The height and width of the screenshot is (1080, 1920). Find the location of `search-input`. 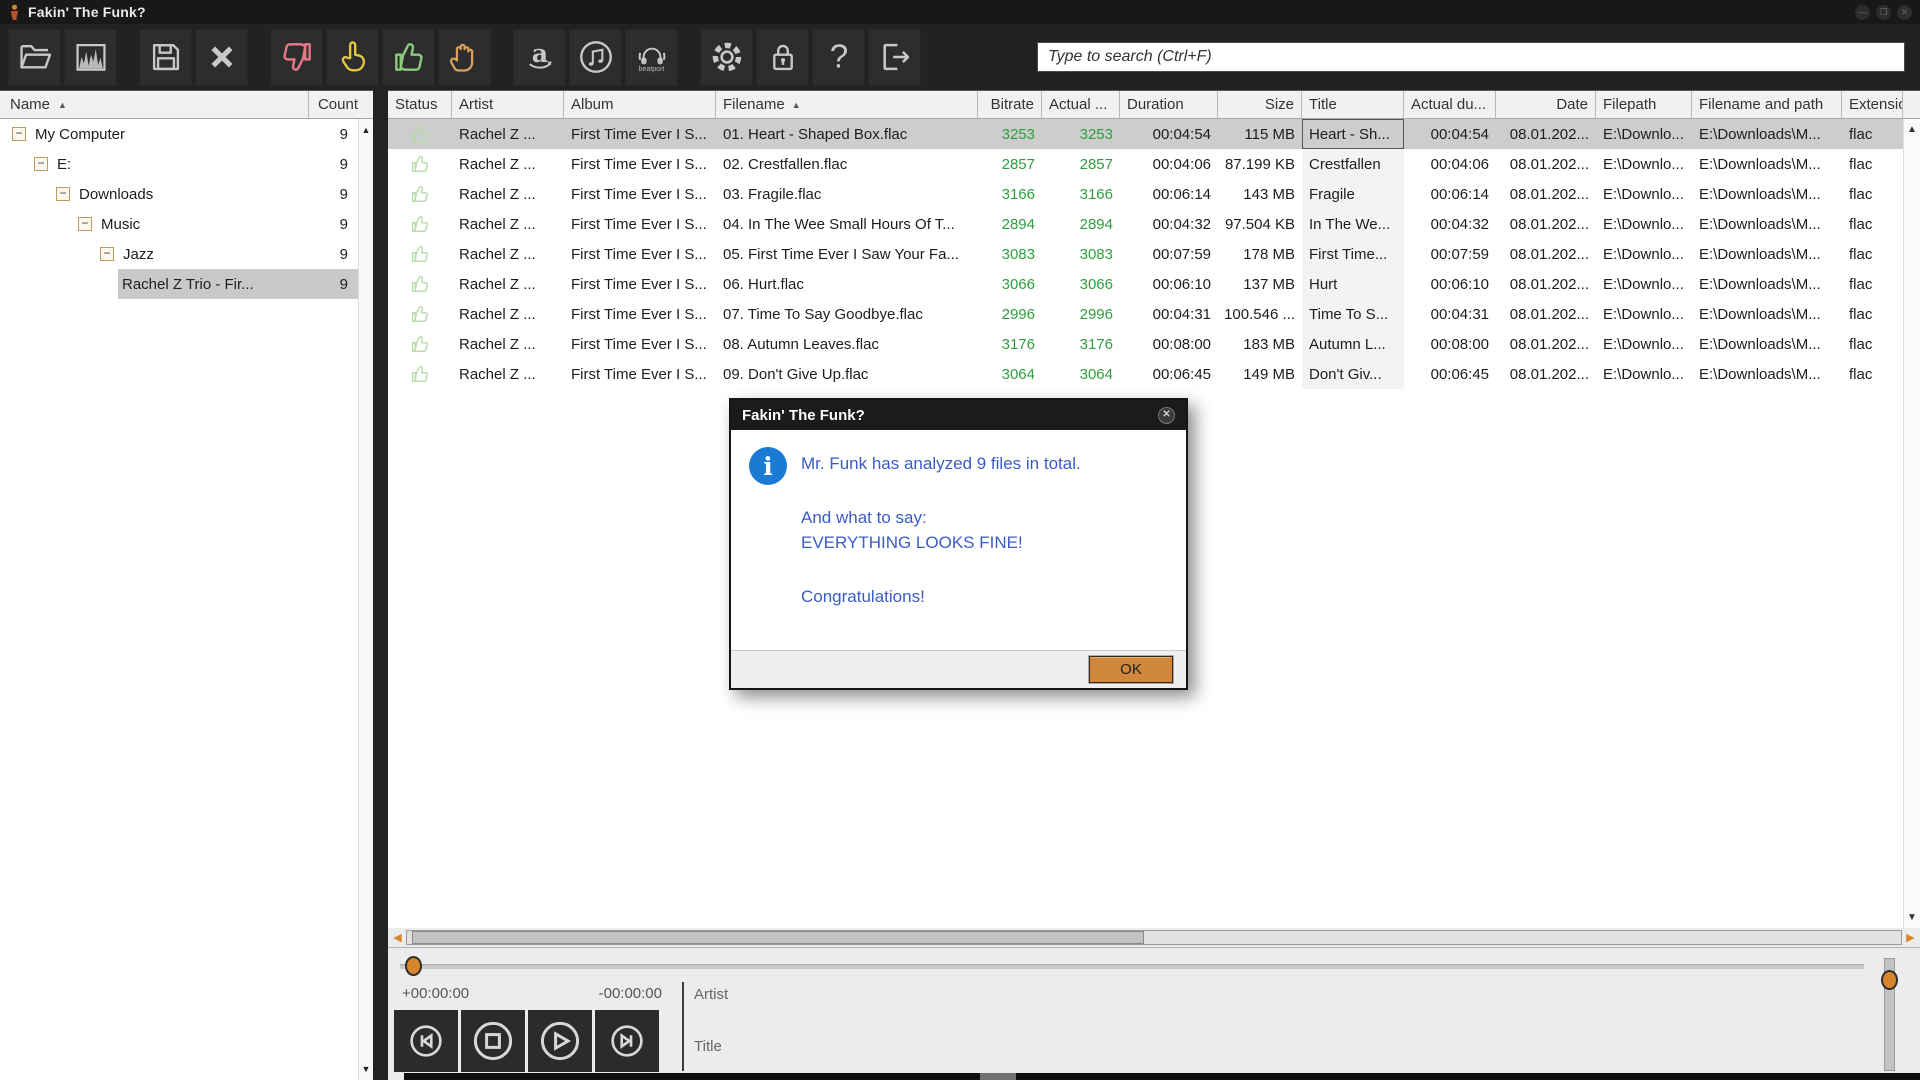

search-input is located at coordinates (1471, 57).